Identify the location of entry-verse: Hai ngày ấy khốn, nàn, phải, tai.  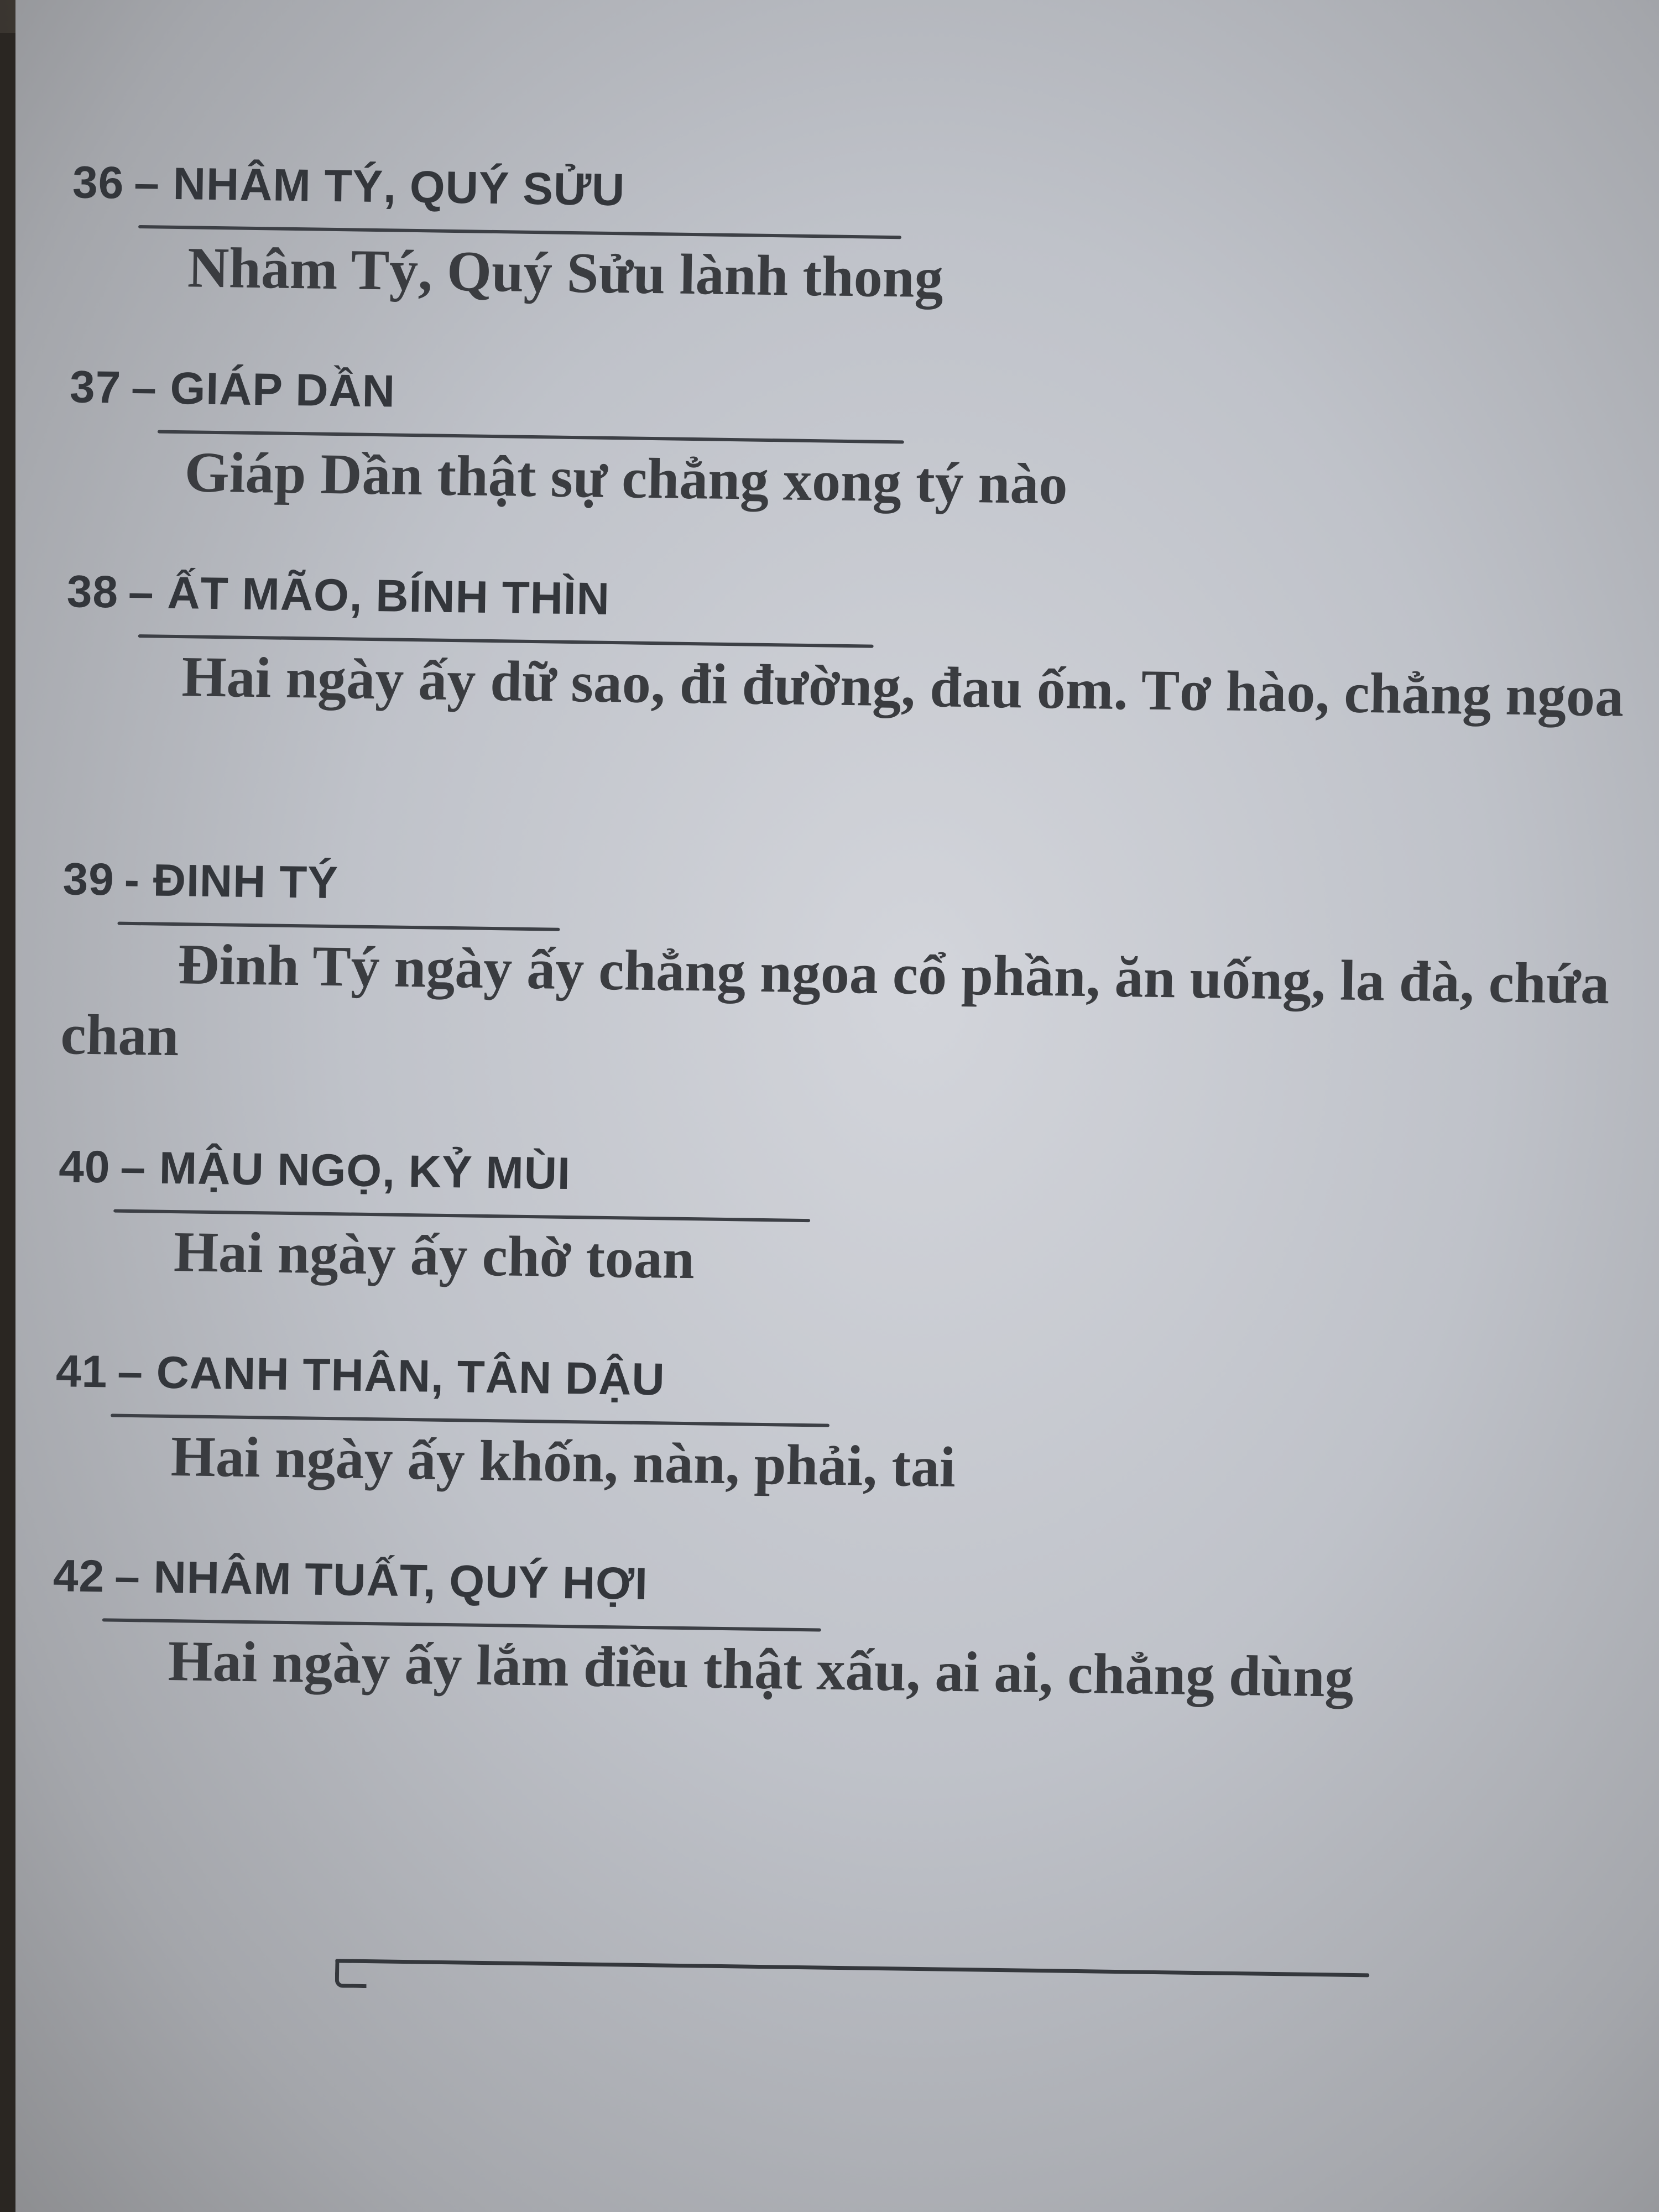
(563, 1462).